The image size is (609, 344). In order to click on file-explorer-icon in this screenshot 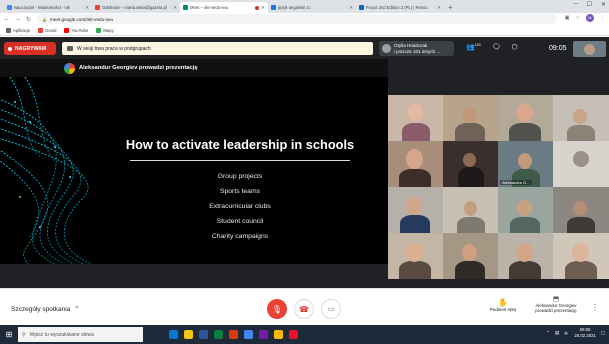, I will do `click(188, 334)`.